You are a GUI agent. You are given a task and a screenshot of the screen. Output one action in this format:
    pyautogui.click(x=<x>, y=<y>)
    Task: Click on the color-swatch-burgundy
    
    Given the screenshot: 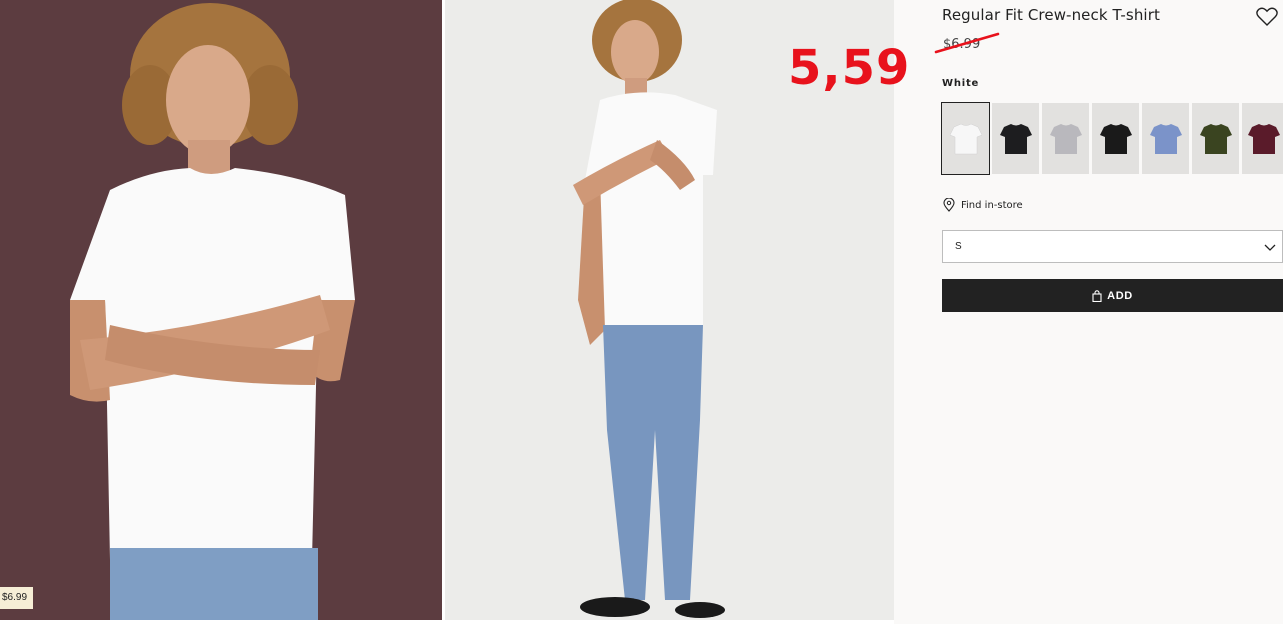 What is the action you would take?
    pyautogui.click(x=1262, y=138)
    